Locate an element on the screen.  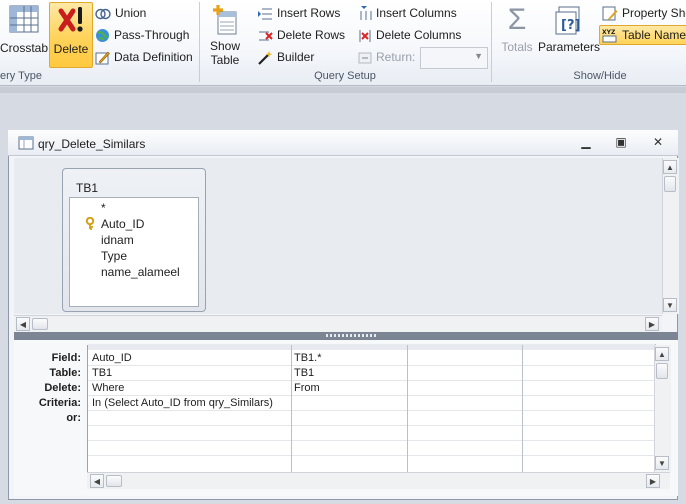
ribbon-shadow-band is located at coordinates (343, 90).